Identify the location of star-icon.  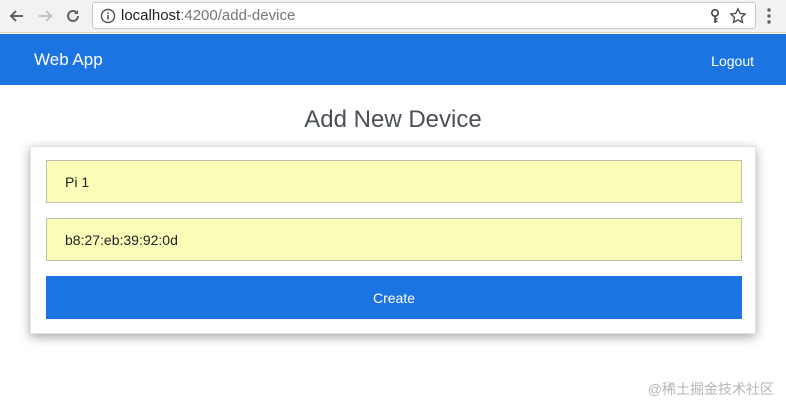
(738, 16).